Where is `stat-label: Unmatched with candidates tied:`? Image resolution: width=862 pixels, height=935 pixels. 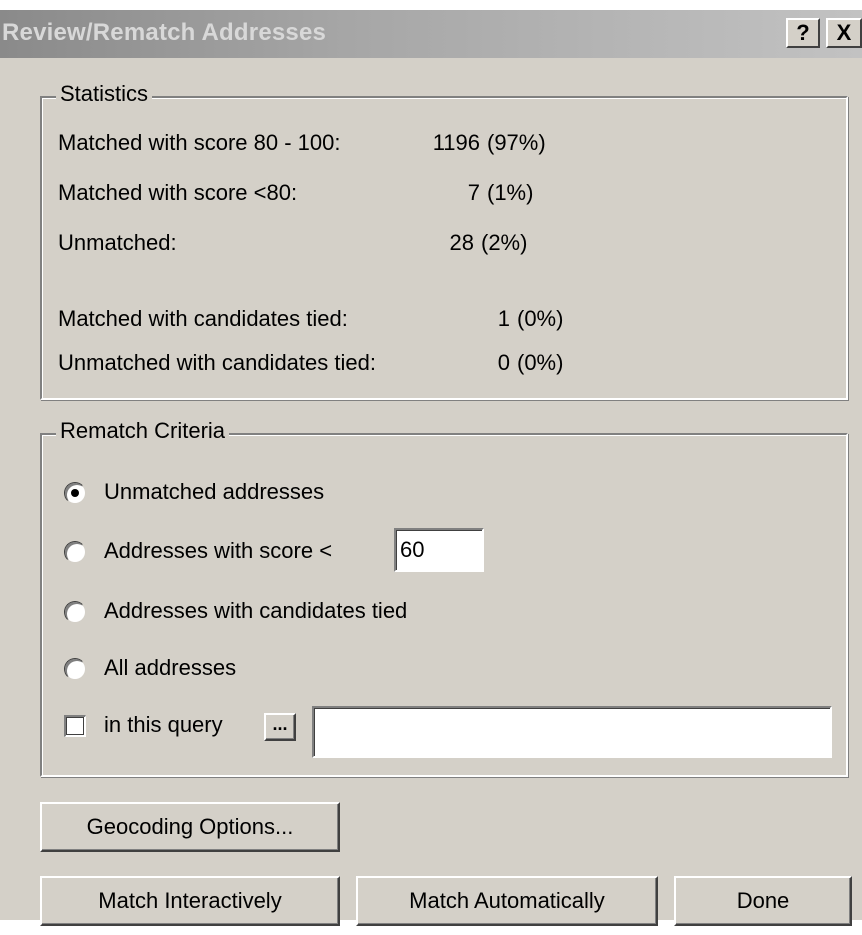
stat-label: Unmatched with candidates tied: is located at coordinates (217, 362).